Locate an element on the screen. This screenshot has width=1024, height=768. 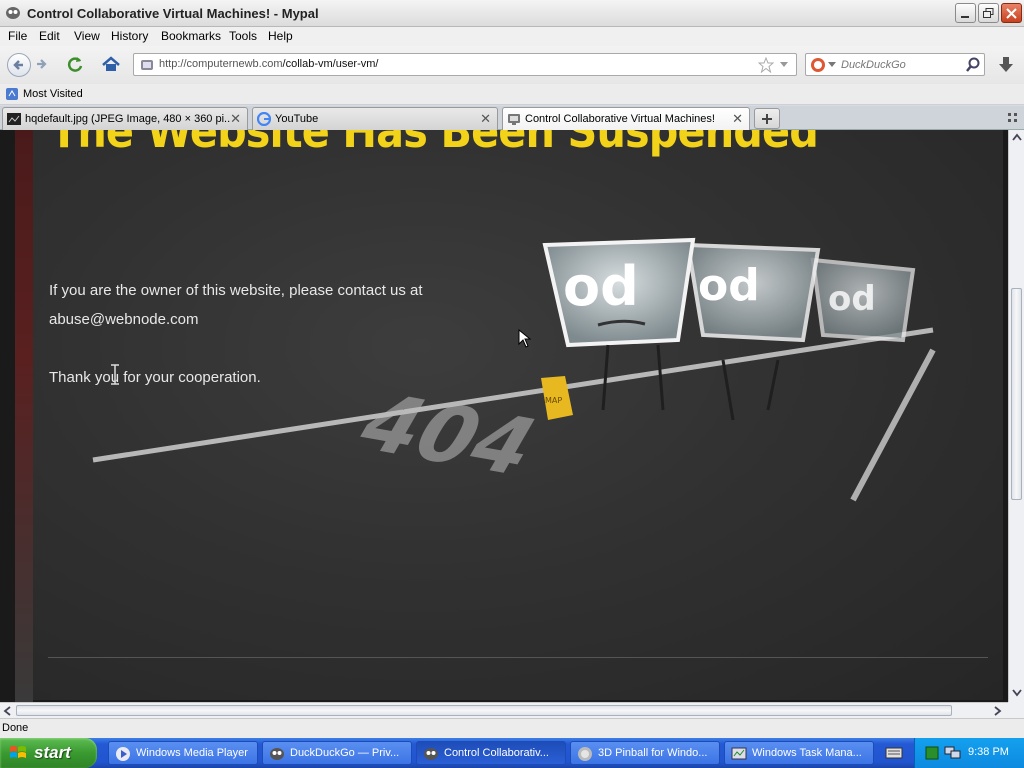
search-icon is located at coordinates (973, 65).